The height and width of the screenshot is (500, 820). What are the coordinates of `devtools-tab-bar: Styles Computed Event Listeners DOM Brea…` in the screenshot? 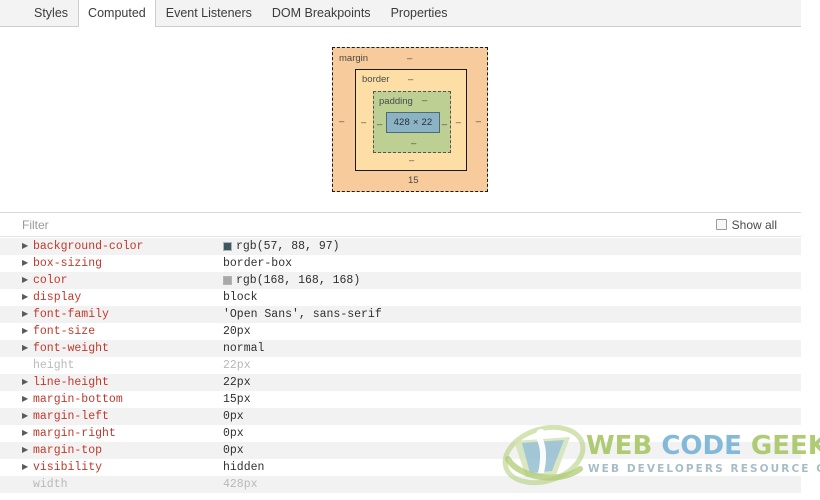 It's located at (400, 13).